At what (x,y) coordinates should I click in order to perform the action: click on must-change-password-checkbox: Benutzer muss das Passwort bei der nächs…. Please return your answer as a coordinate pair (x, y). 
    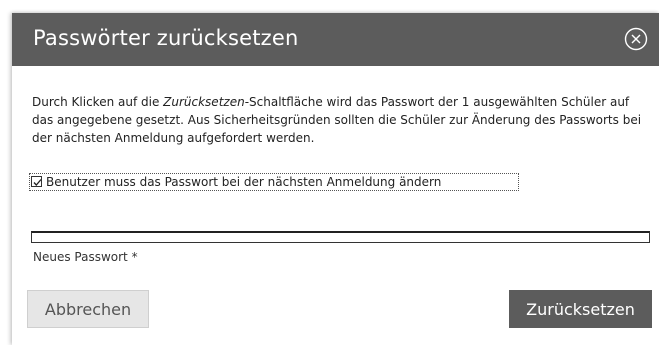
    Looking at the image, I should click on (274, 182).